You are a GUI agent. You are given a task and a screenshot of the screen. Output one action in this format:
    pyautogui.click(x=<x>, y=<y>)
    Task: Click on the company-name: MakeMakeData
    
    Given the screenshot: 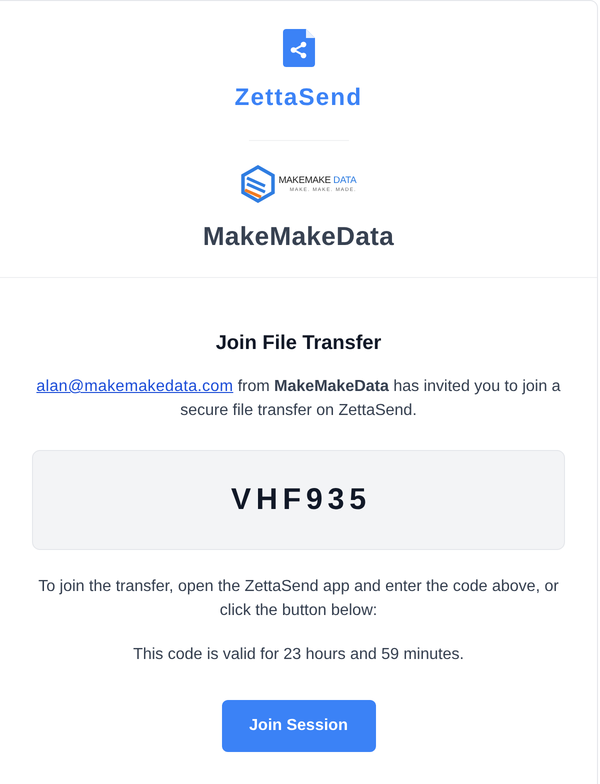 What is the action you would take?
    pyautogui.click(x=298, y=236)
    